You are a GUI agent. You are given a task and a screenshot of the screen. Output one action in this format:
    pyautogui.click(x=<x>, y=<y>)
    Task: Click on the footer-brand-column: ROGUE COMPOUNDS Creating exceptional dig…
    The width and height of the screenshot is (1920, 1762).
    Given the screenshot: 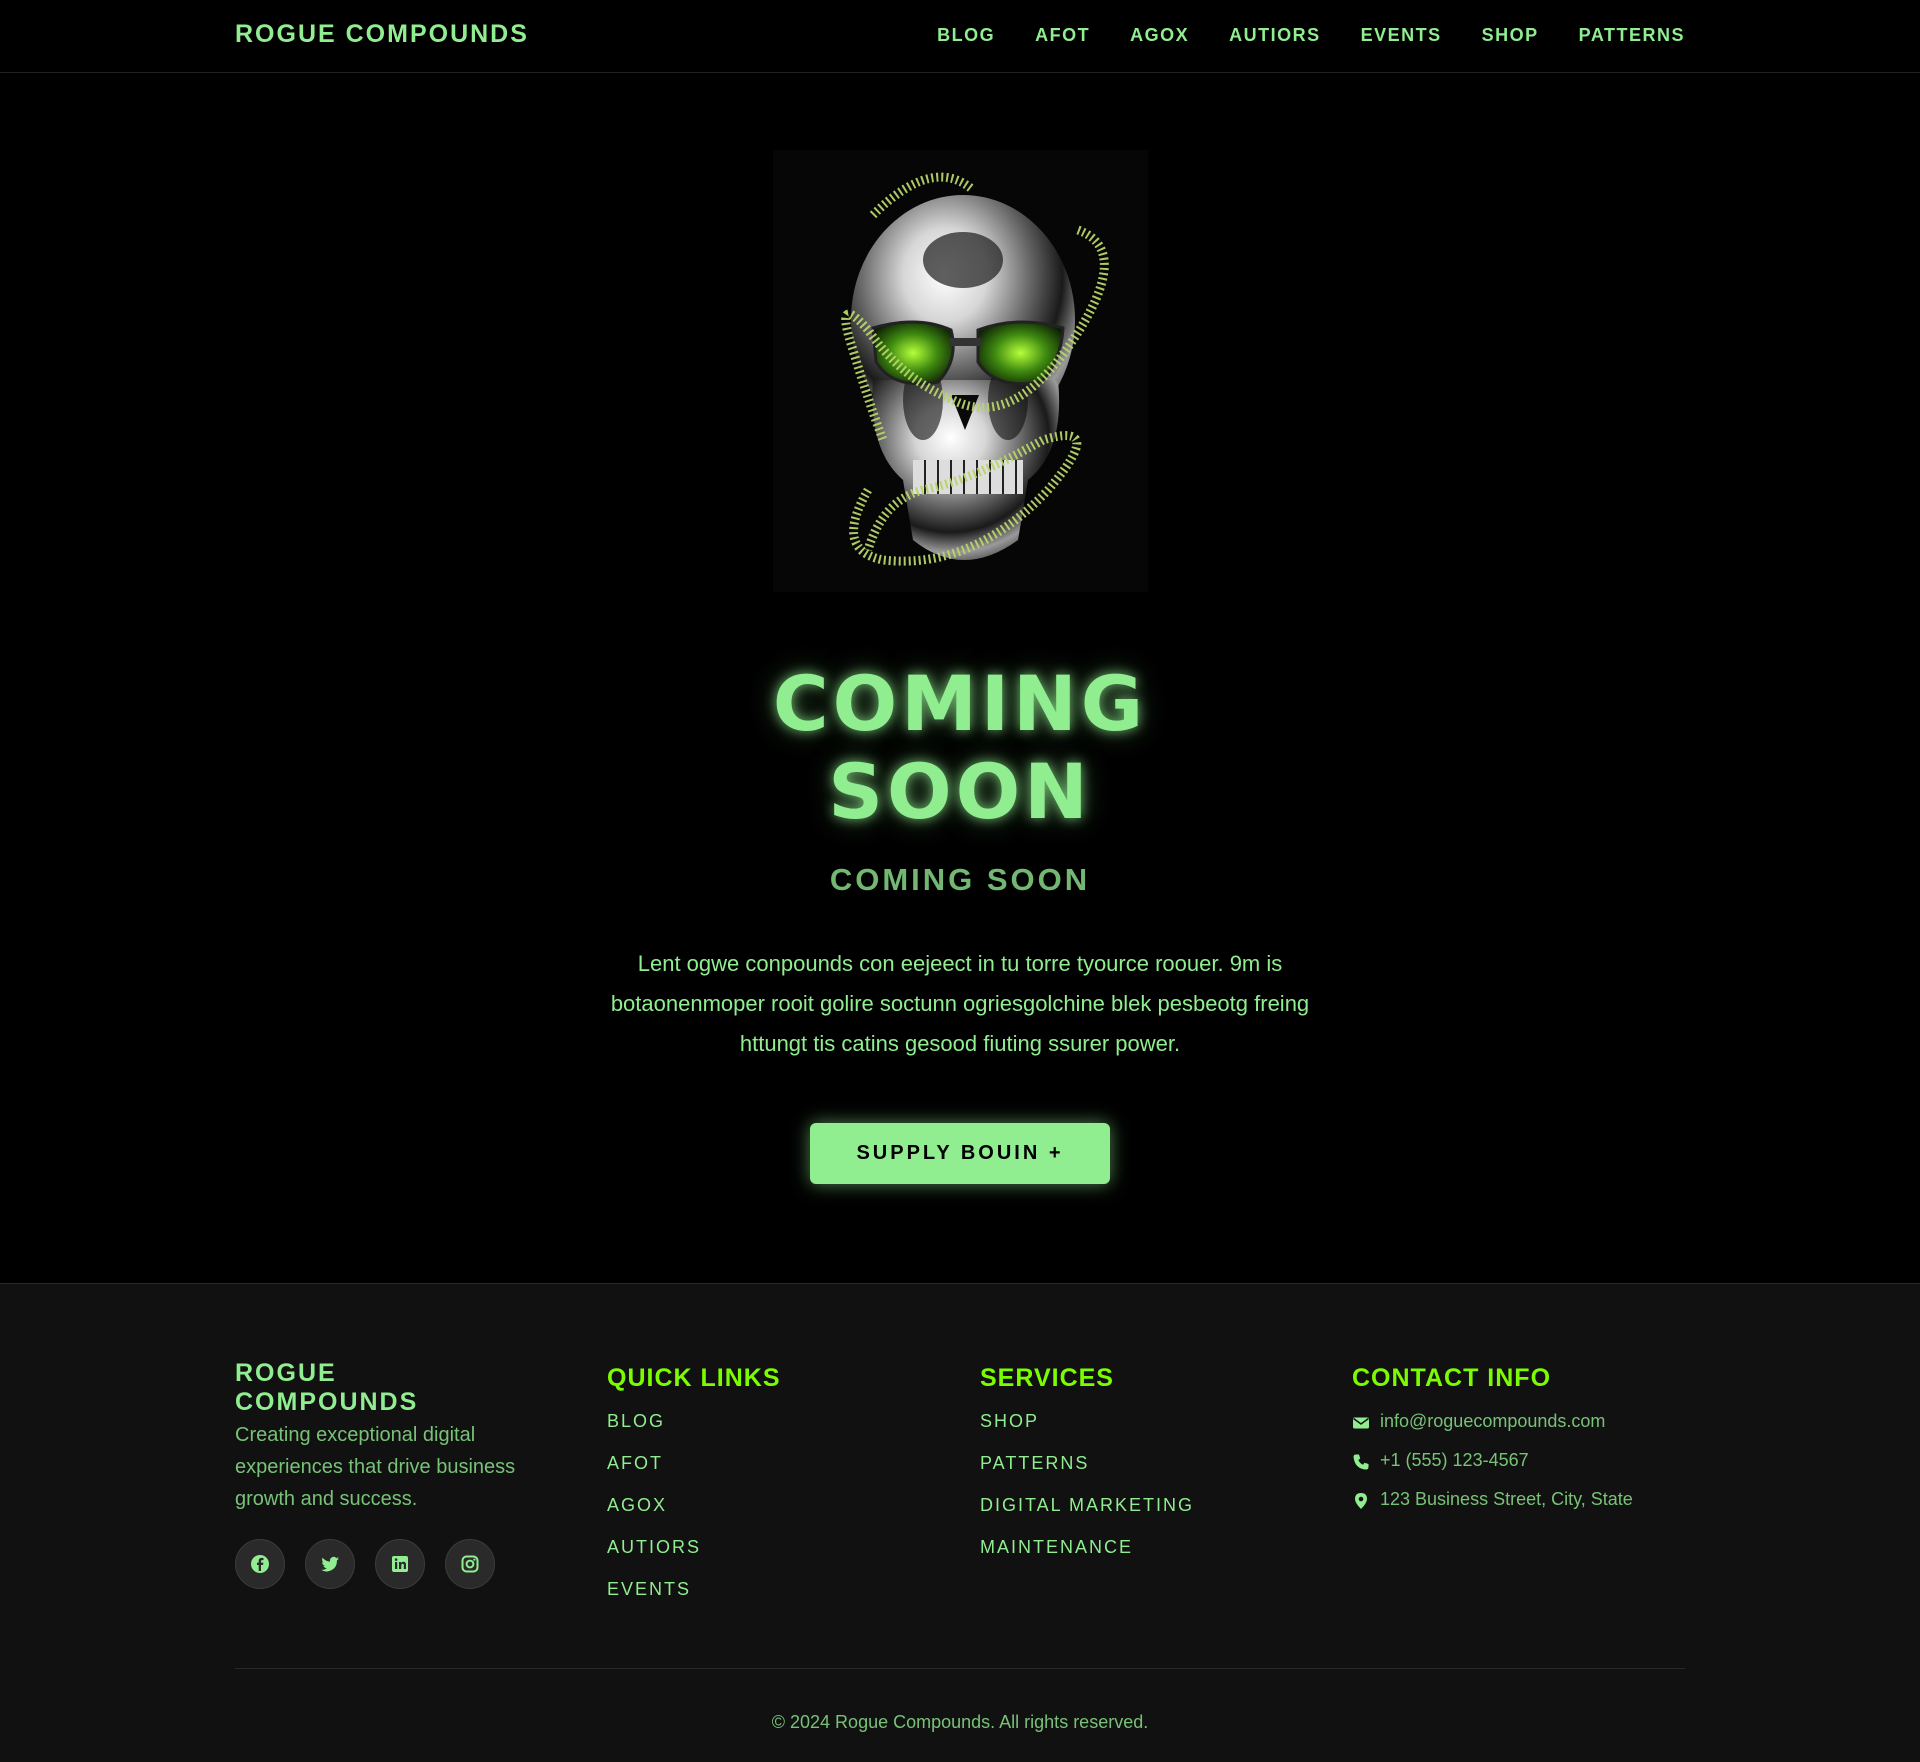 What is the action you would take?
    pyautogui.click(x=400, y=1474)
    